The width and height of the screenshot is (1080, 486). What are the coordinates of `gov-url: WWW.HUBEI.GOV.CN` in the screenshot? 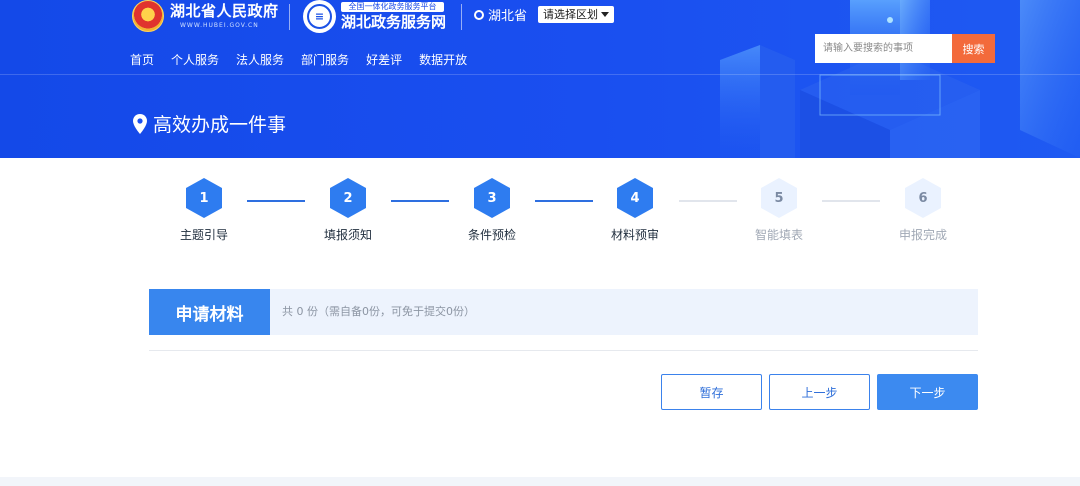 It's located at (219, 25).